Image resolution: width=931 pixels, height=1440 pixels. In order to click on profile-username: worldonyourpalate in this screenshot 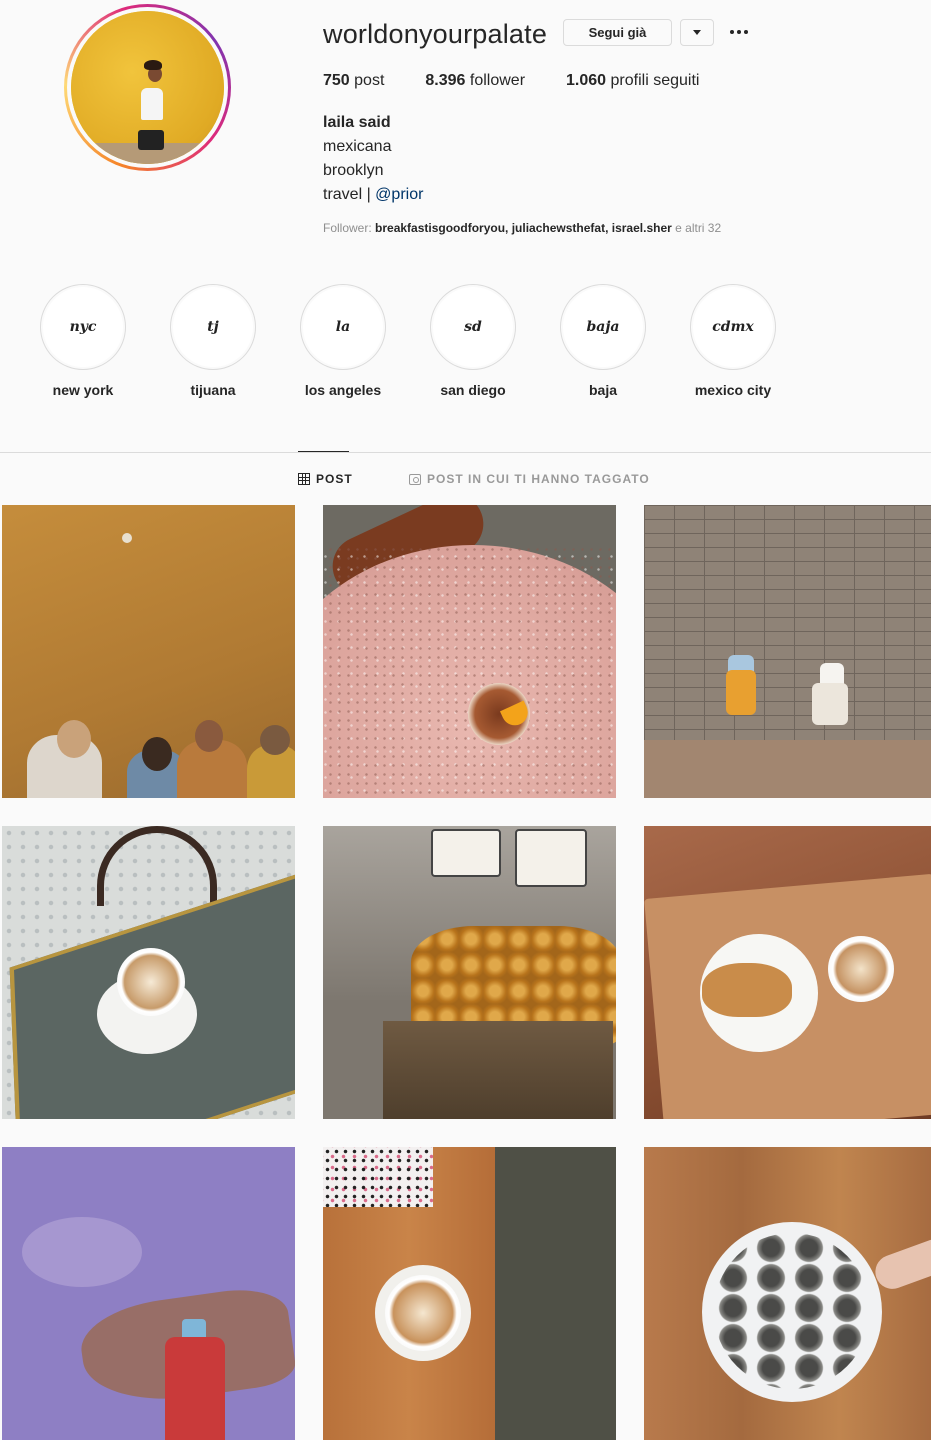, I will do `click(435, 34)`.